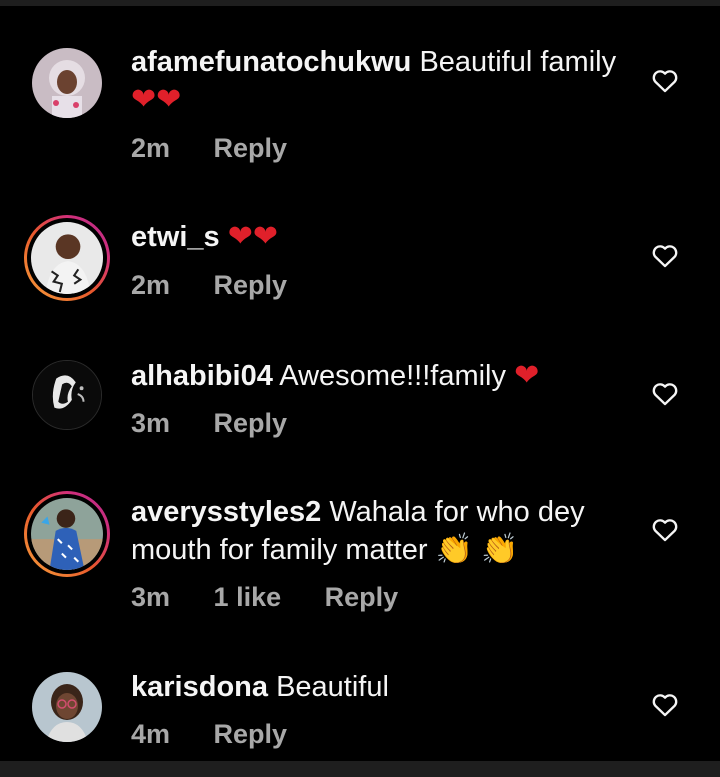 The image size is (720, 777). What do you see at coordinates (151, 734) in the screenshot?
I see `comment-time: 4m` at bounding box center [151, 734].